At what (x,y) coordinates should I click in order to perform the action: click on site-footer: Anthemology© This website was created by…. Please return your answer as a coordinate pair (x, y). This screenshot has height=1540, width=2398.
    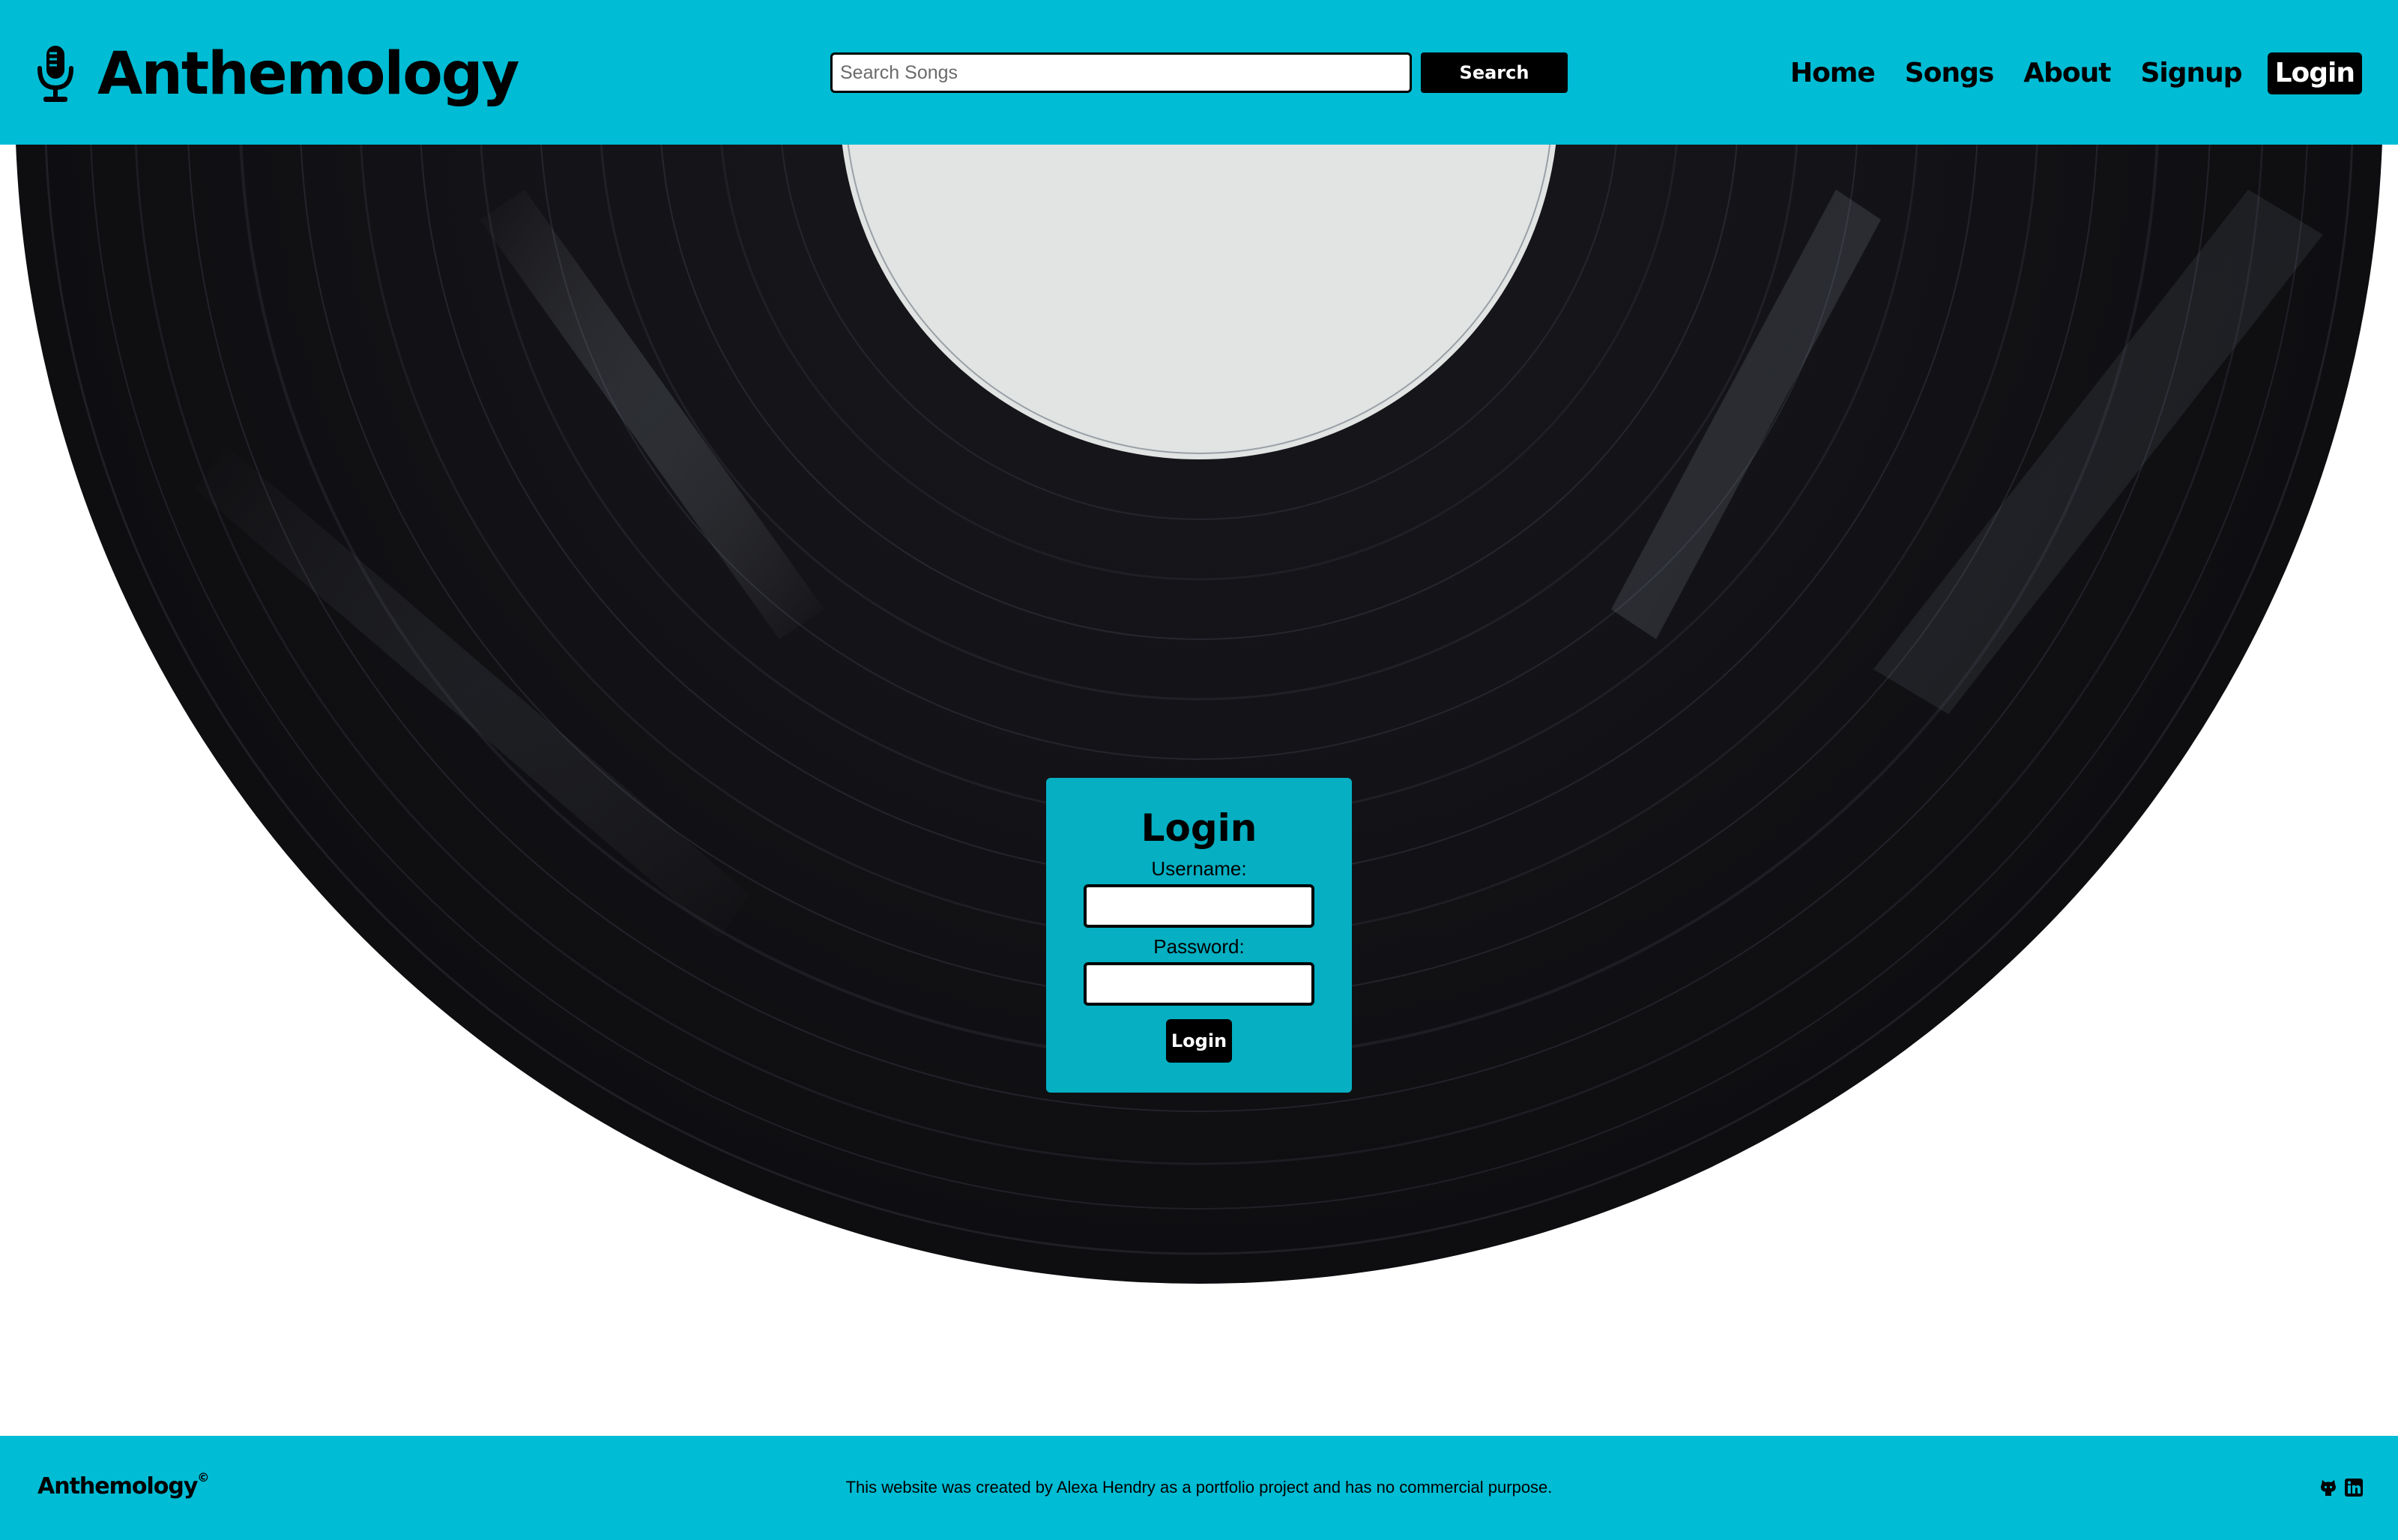
    Looking at the image, I should click on (1199, 1488).